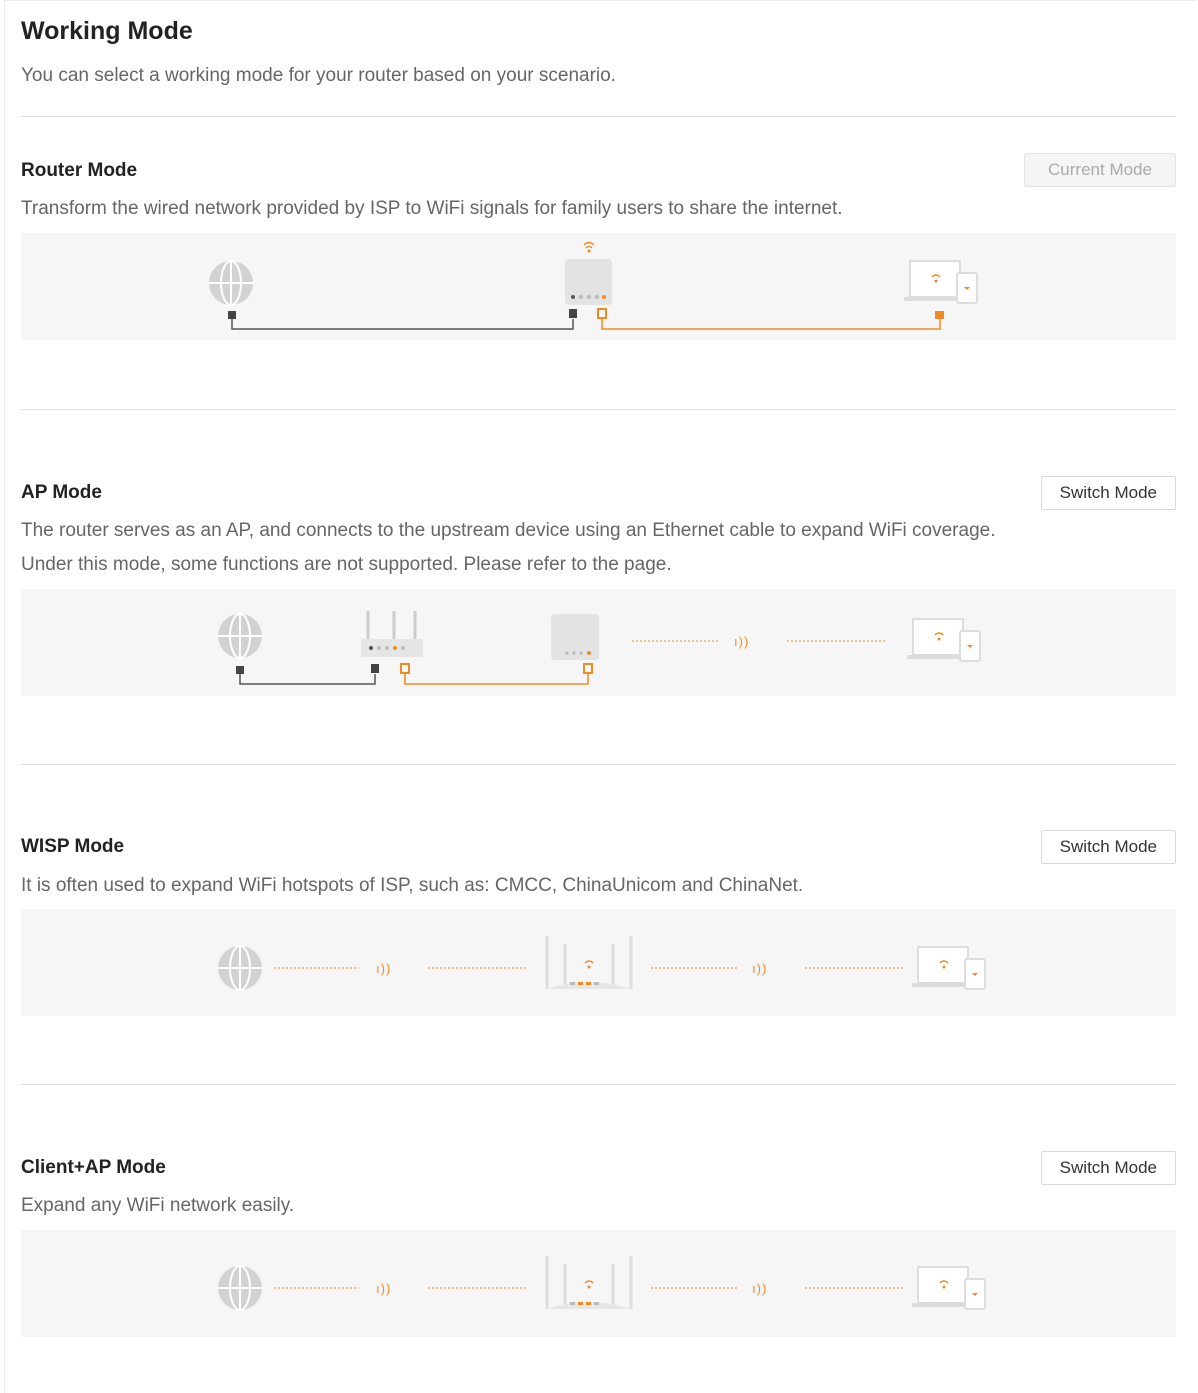  I want to click on wisp-mode-diagram: ı)) ı)), so click(598, 962).